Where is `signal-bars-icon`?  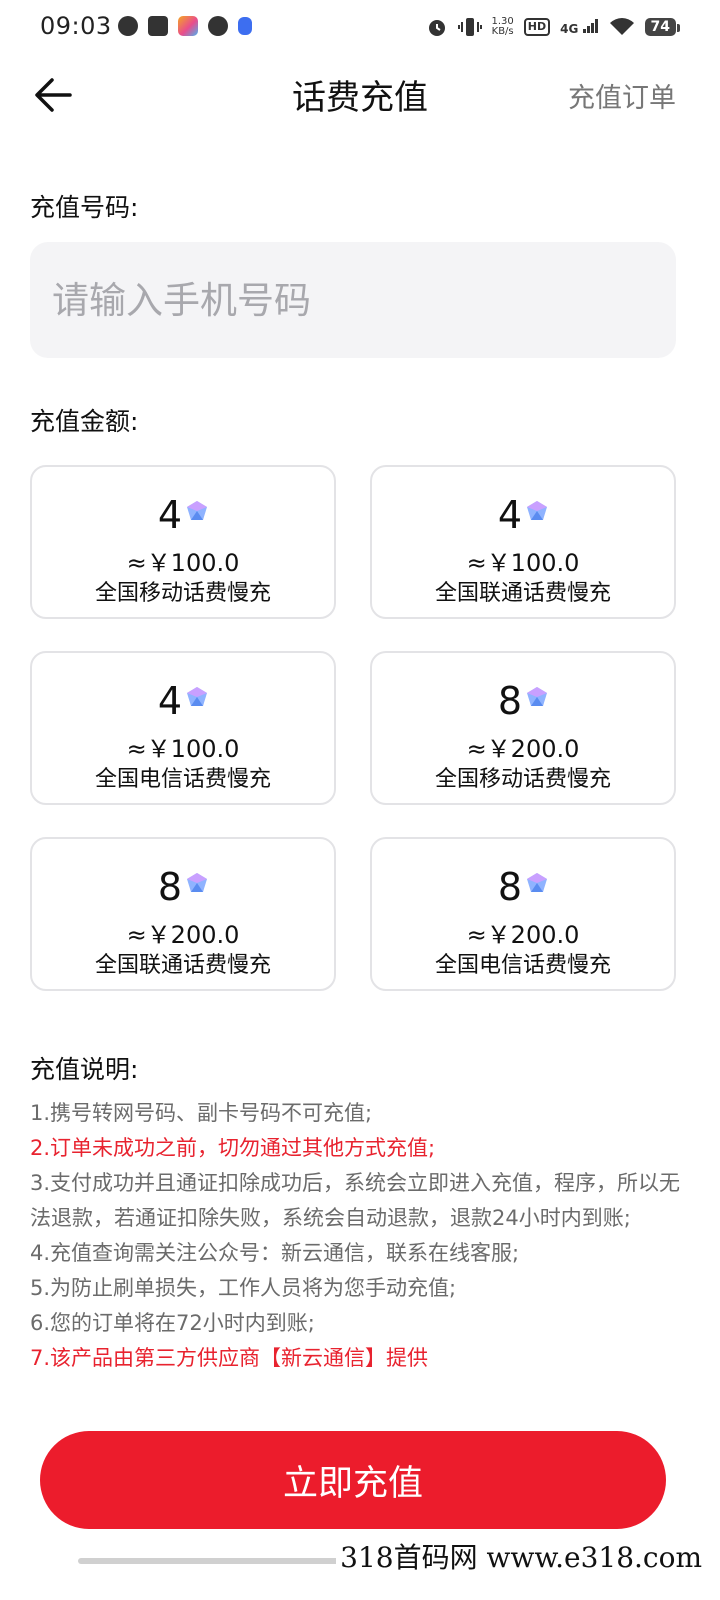
signal-bars-icon is located at coordinates (590, 25).